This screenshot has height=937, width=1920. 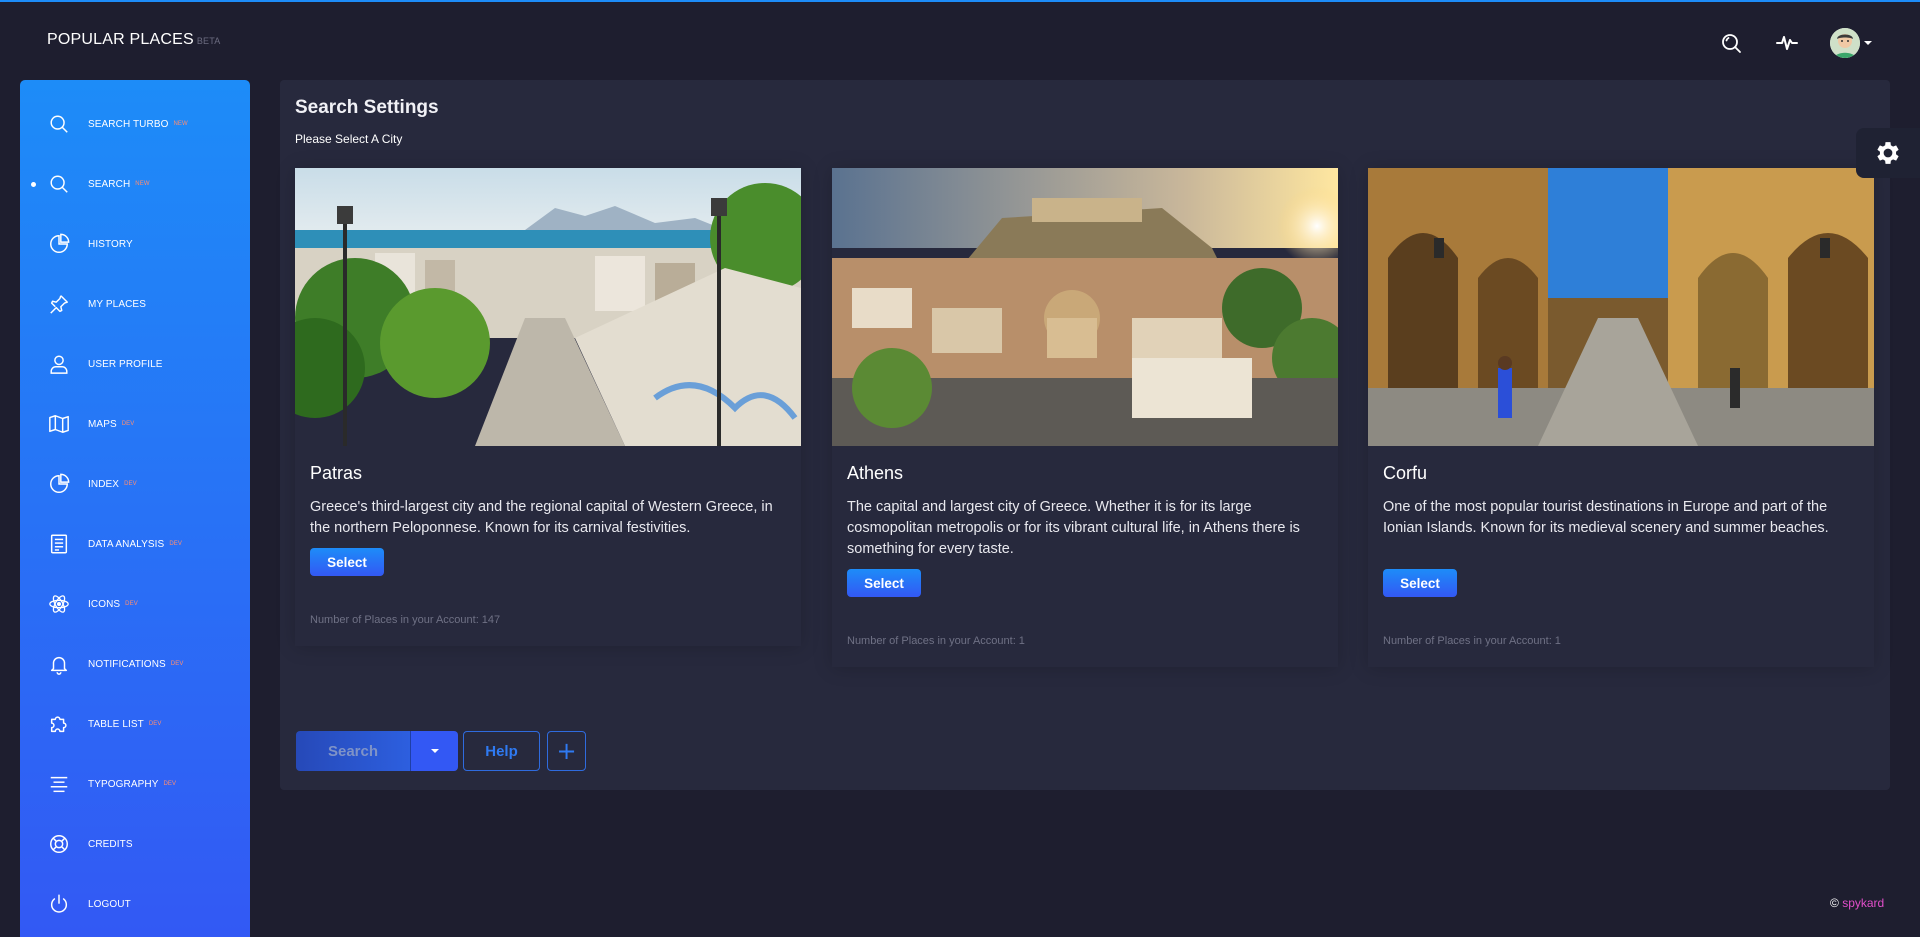 I want to click on copyright-symbol: ©, so click(x=1834, y=903).